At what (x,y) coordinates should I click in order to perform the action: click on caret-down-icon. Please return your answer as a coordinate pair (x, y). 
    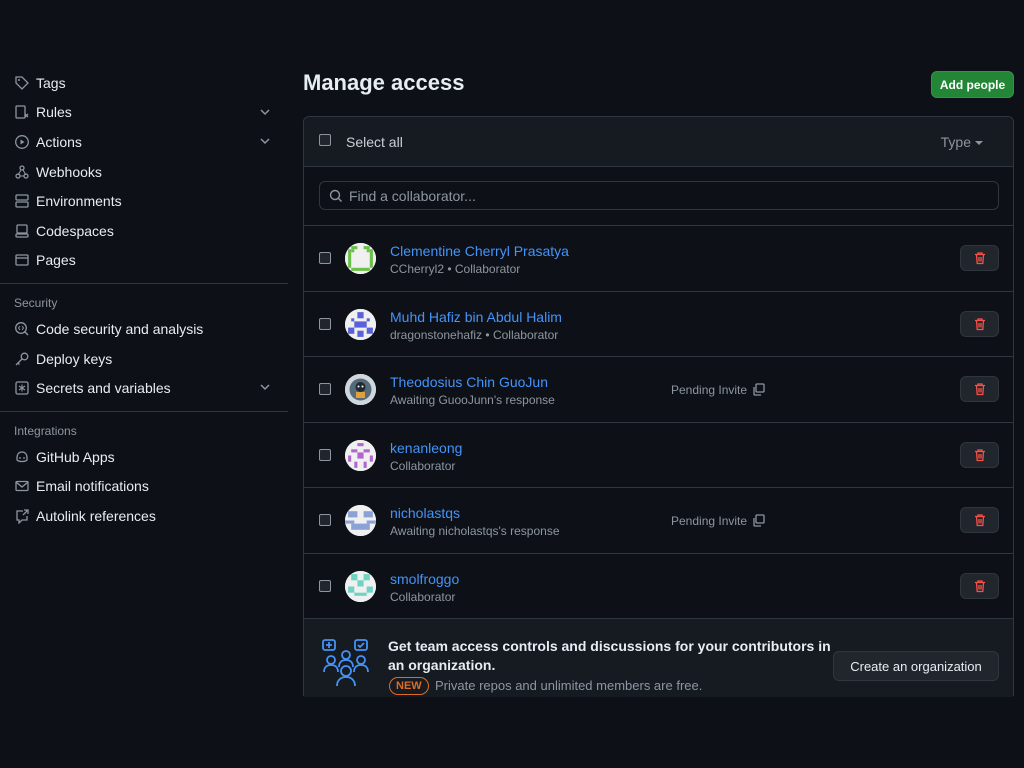
    Looking at the image, I should click on (979, 143).